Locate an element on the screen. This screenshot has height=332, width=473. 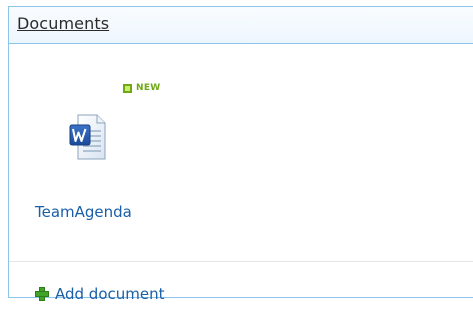
document-link: TeamAgenda is located at coordinates (83, 212).